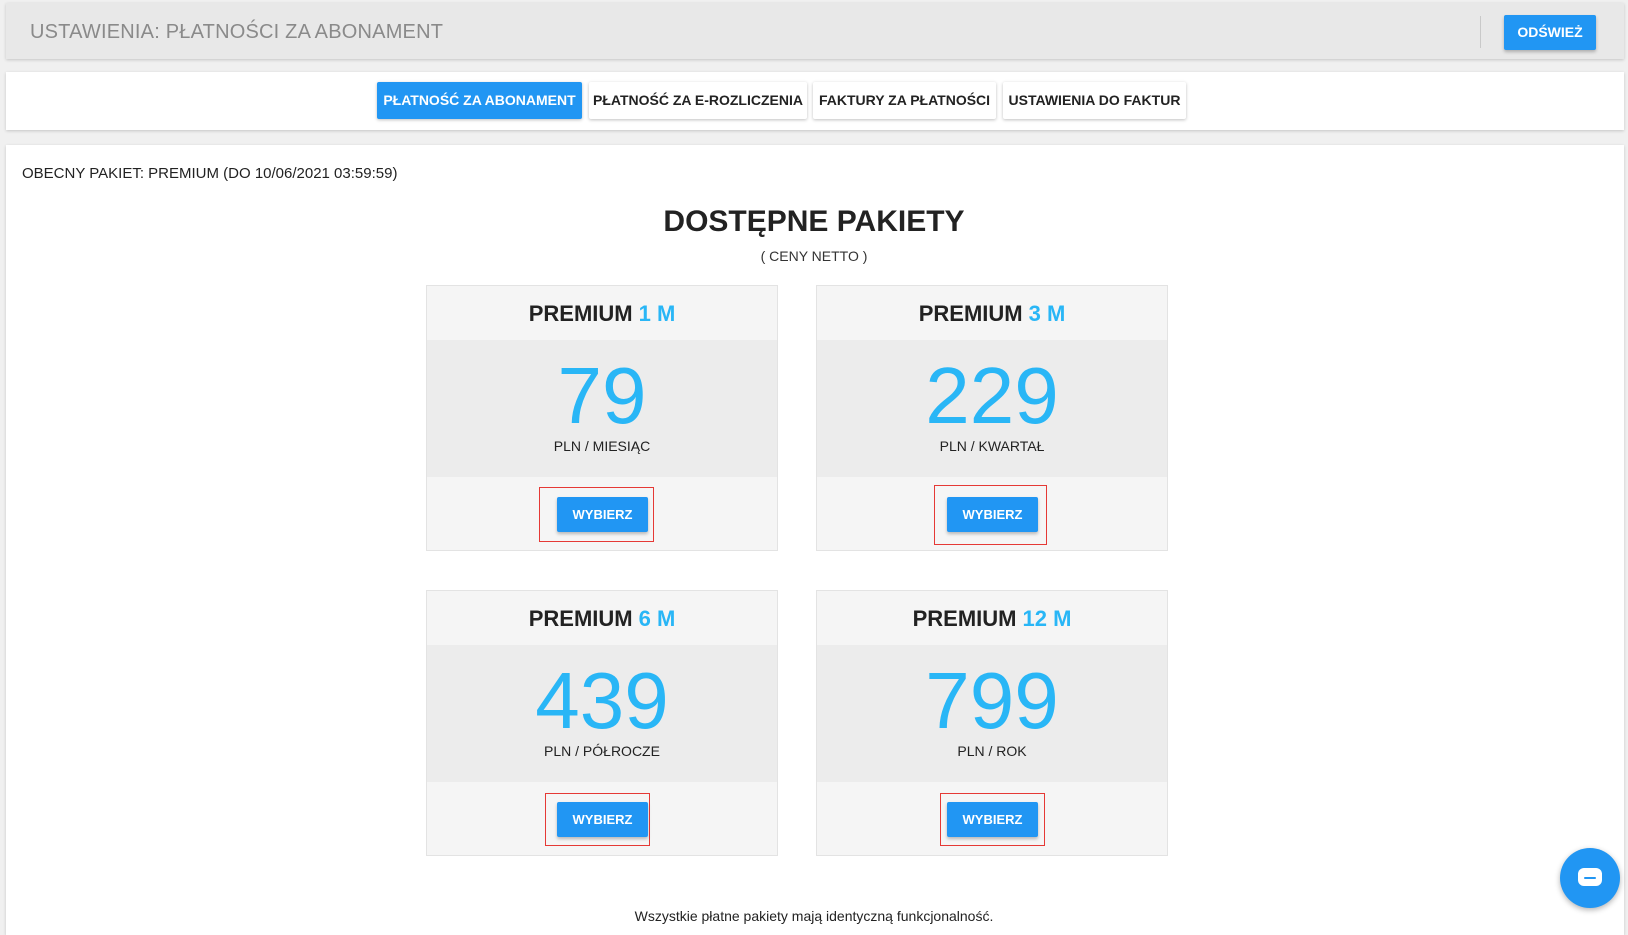  I want to click on package-card-12m: PREMIUM 12 M 799 PLN / ROK WYBIERZ, so click(992, 723).